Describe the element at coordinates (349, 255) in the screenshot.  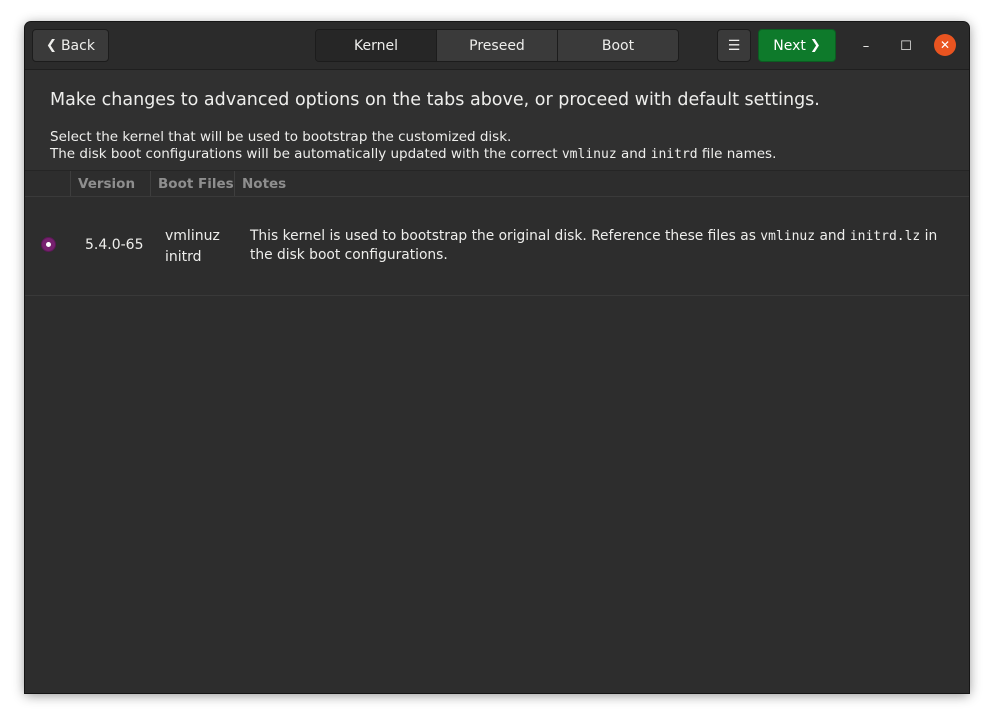
I see `notes-line-2: the disk boot configurations.` at that location.